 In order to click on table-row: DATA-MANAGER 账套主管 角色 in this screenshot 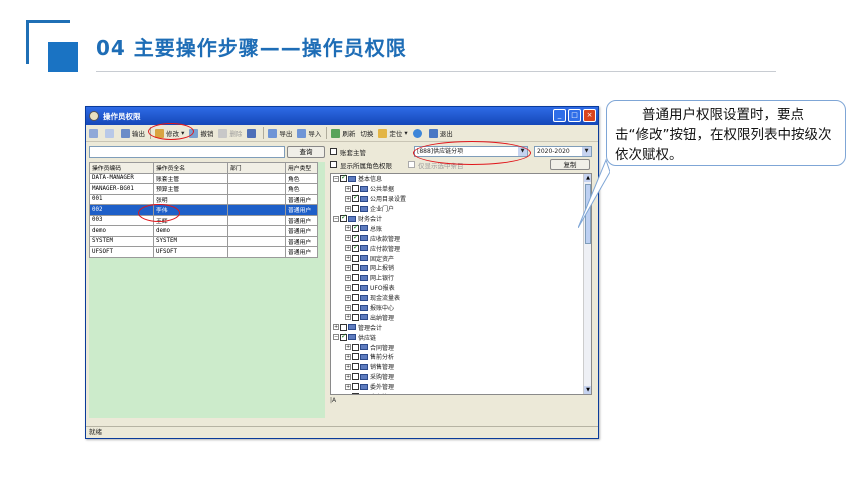, I will do `click(203, 178)`.